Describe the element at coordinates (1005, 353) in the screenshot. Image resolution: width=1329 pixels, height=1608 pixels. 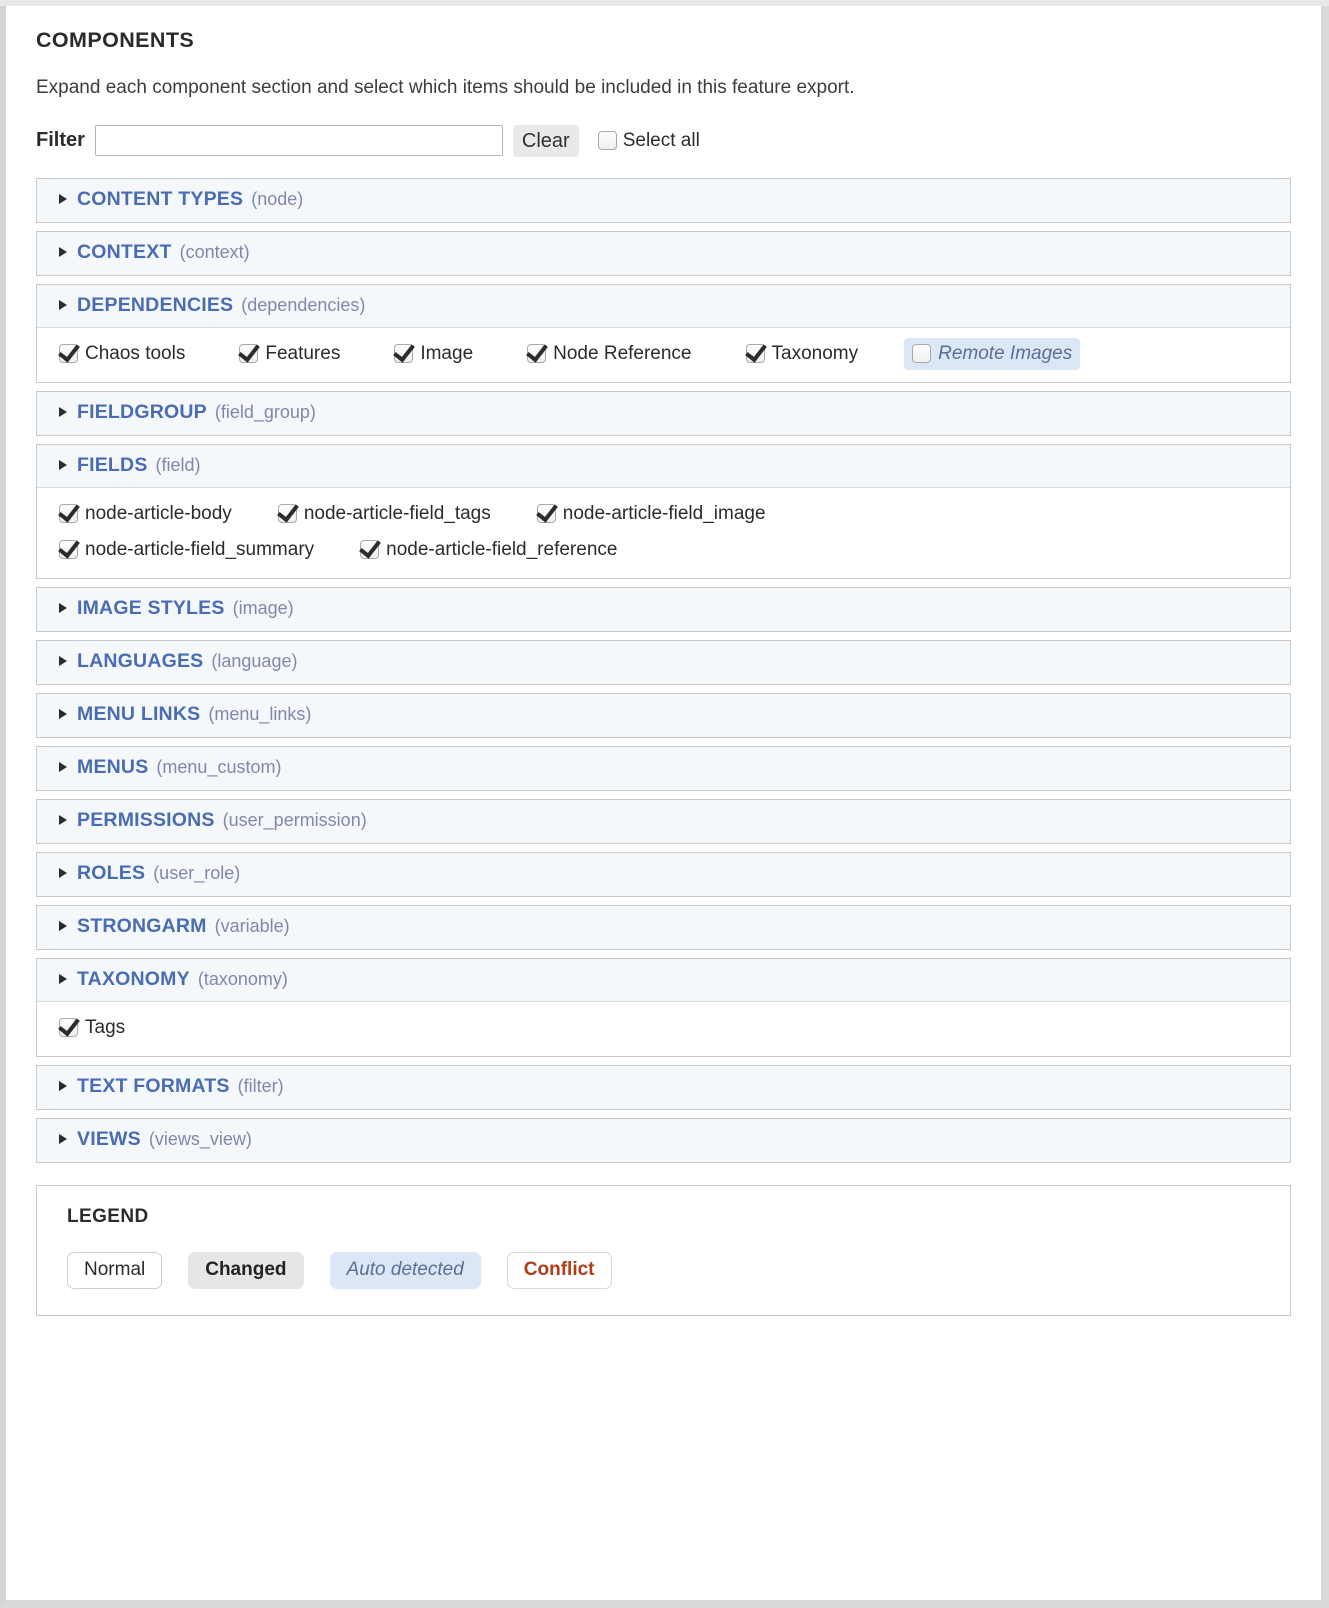
I see `item-label: Remote Images` at that location.